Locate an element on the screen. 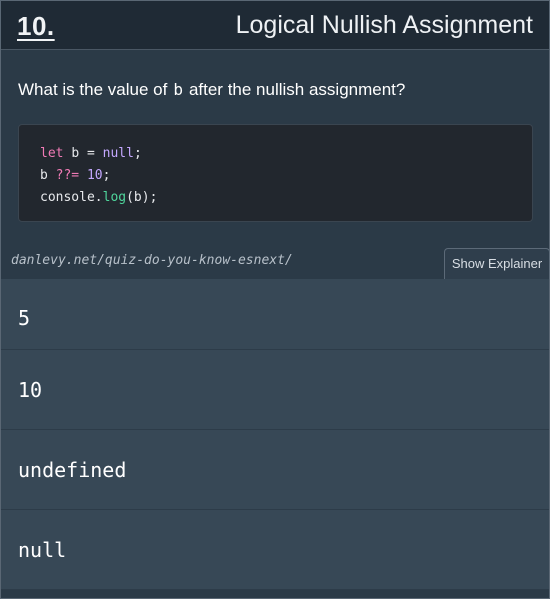 The height and width of the screenshot is (599, 550). prompt-suffix: after the nullish assignment? is located at coordinates (297, 89).